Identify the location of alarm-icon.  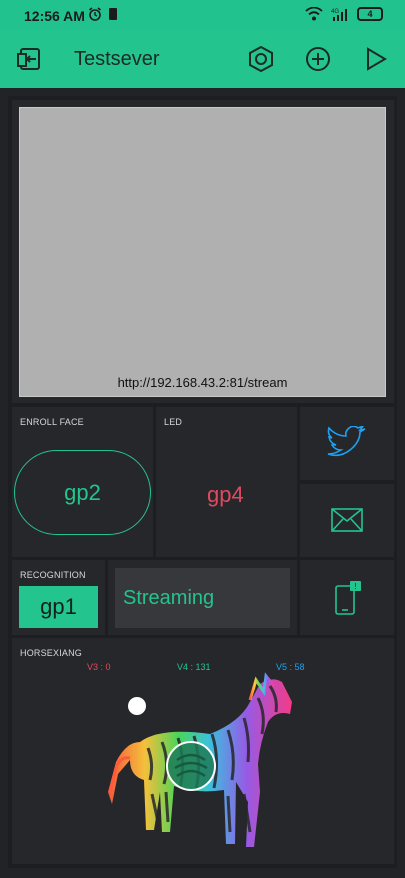
(95, 14).